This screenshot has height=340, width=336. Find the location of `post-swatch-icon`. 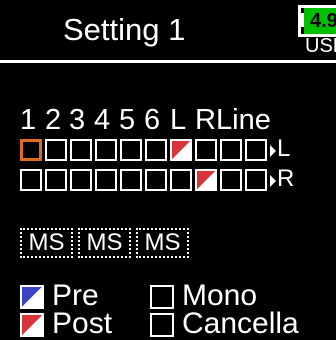

post-swatch-icon is located at coordinates (32, 325).